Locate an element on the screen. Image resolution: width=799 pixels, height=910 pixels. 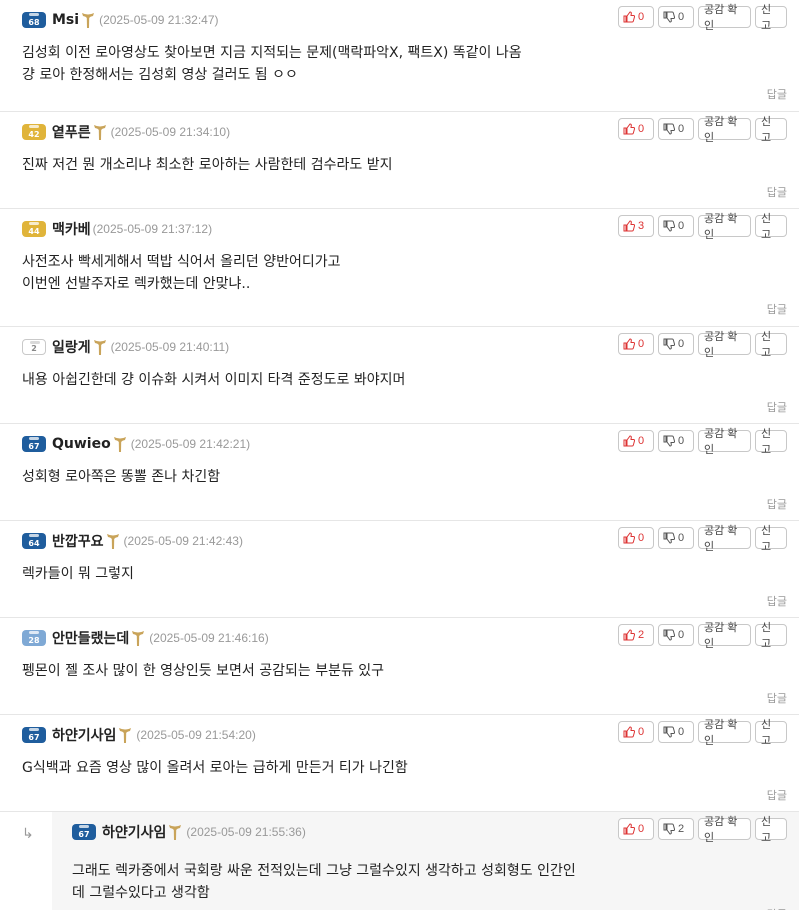
comment-date: (2025-05-09 21:46:16) is located at coordinates (209, 638).